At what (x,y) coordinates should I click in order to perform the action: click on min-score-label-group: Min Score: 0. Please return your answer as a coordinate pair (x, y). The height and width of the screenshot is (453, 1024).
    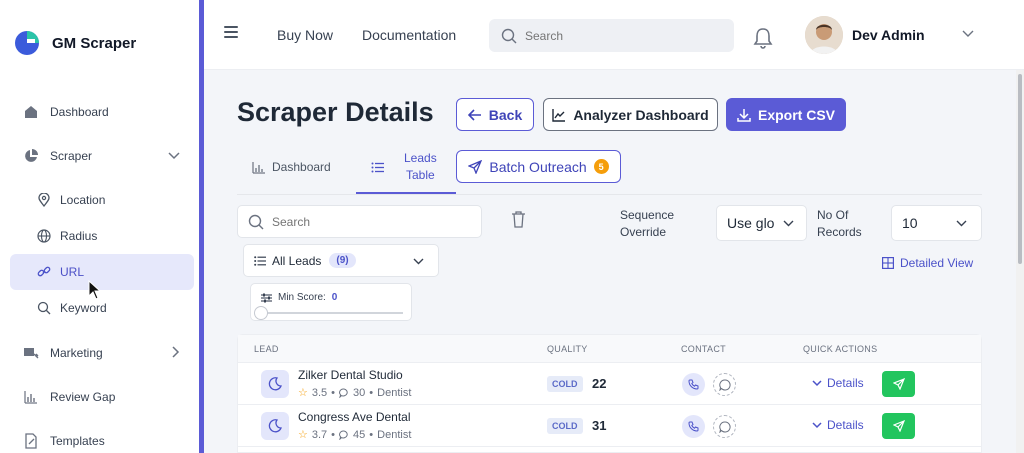
    Looking at the image, I should click on (299, 297).